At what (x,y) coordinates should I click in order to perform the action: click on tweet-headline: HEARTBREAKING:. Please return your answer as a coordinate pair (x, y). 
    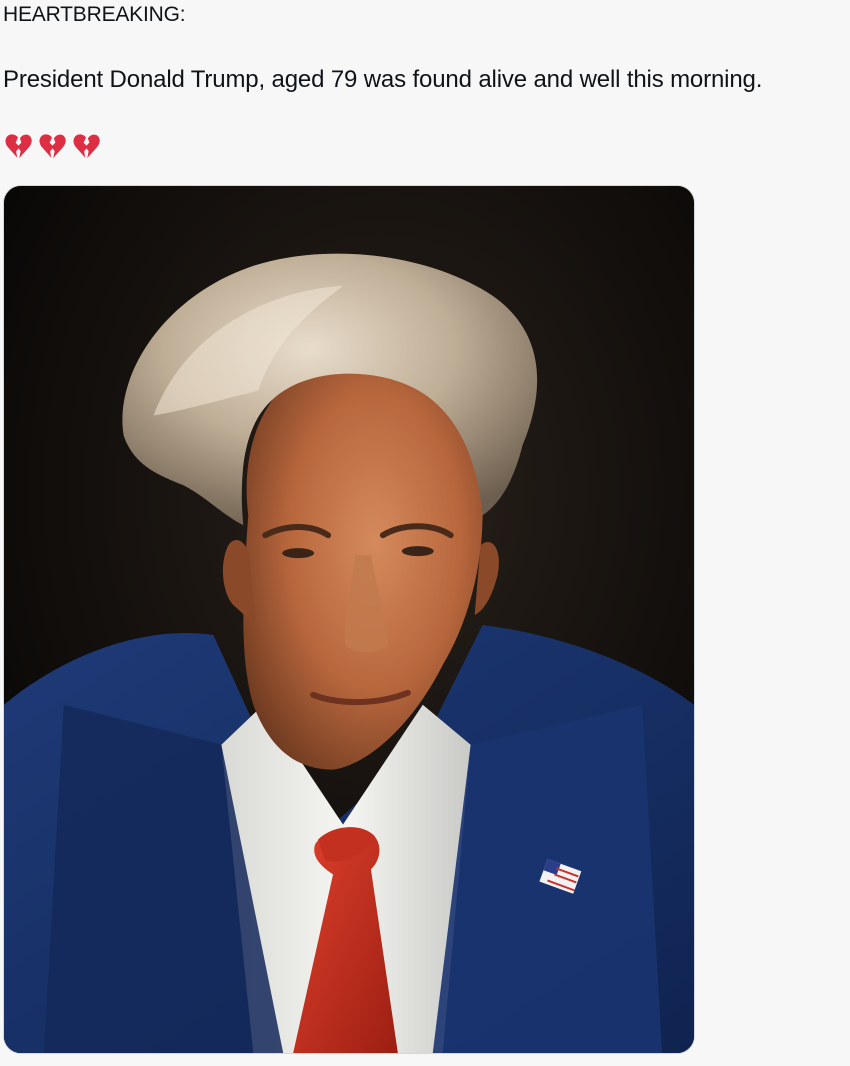
    Looking at the image, I should click on (94, 14).